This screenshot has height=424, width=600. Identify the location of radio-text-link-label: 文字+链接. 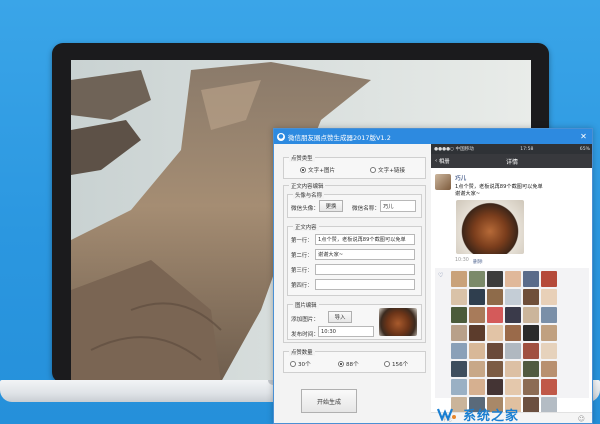
(392, 171).